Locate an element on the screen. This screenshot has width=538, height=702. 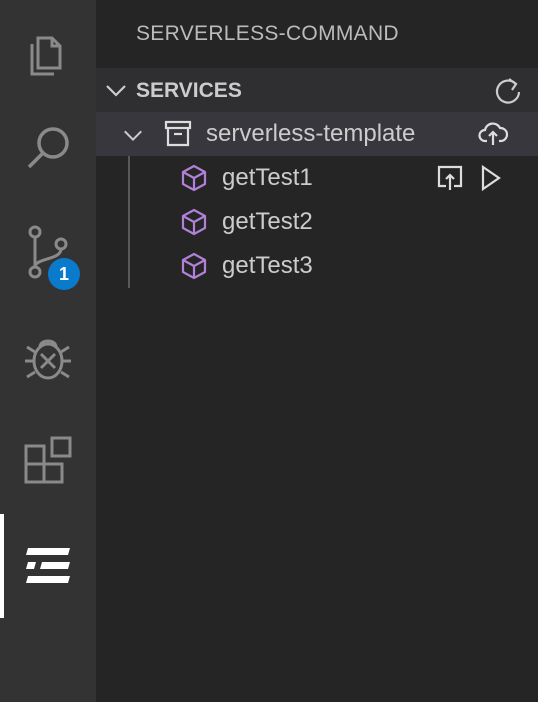
search-icon is located at coordinates (48, 148).